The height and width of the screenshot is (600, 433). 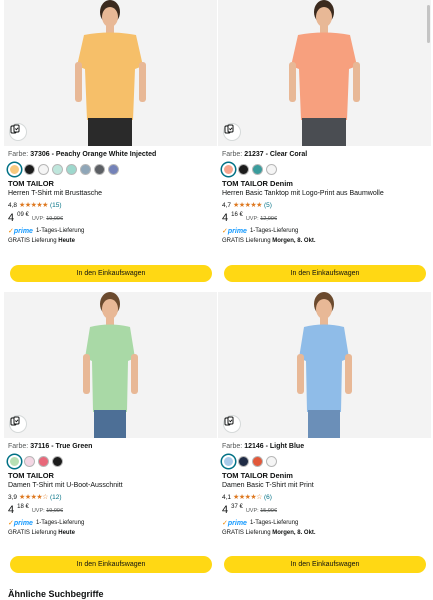 I want to click on list-price: UVP: 15,99€, so click(x=261, y=511).